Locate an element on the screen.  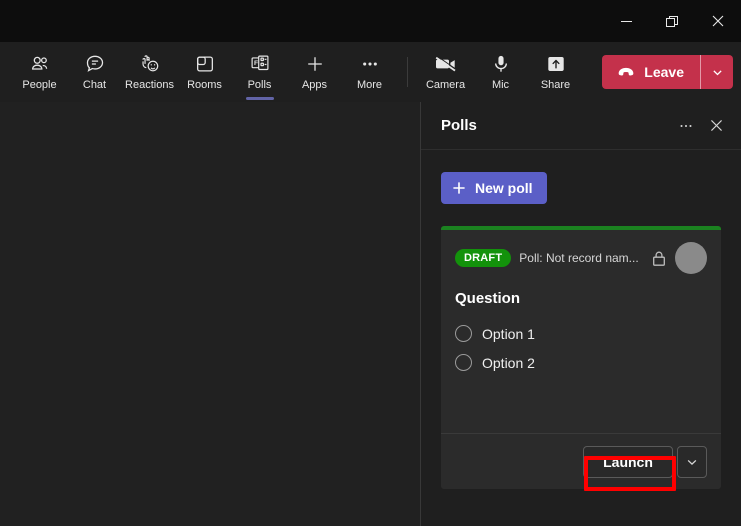
window-title-bar is located at coordinates (370, 21).